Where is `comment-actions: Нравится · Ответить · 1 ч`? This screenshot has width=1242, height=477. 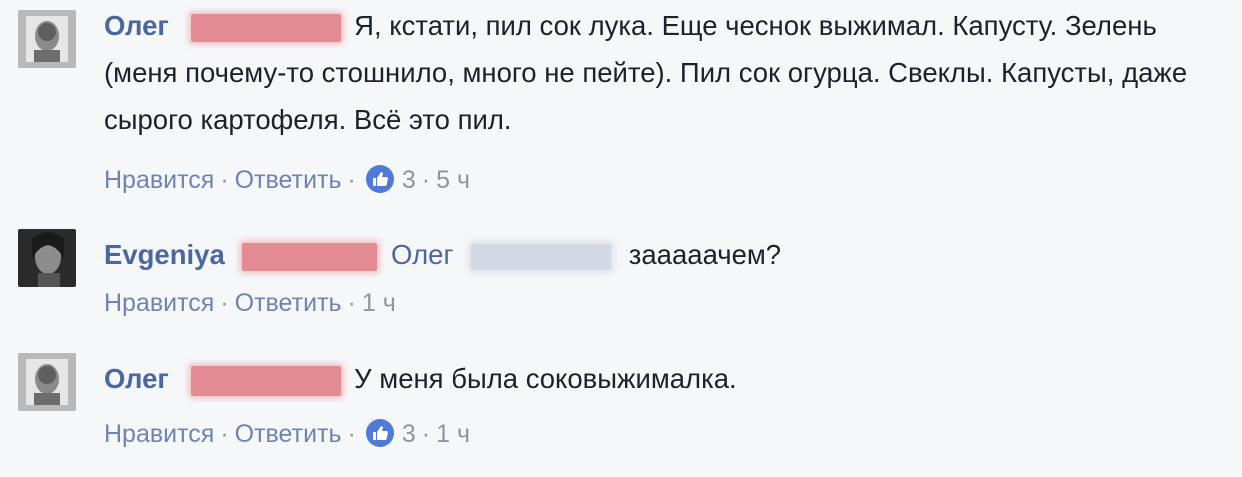 comment-actions: Нравится · Ответить · 1 ч is located at coordinates (250, 303).